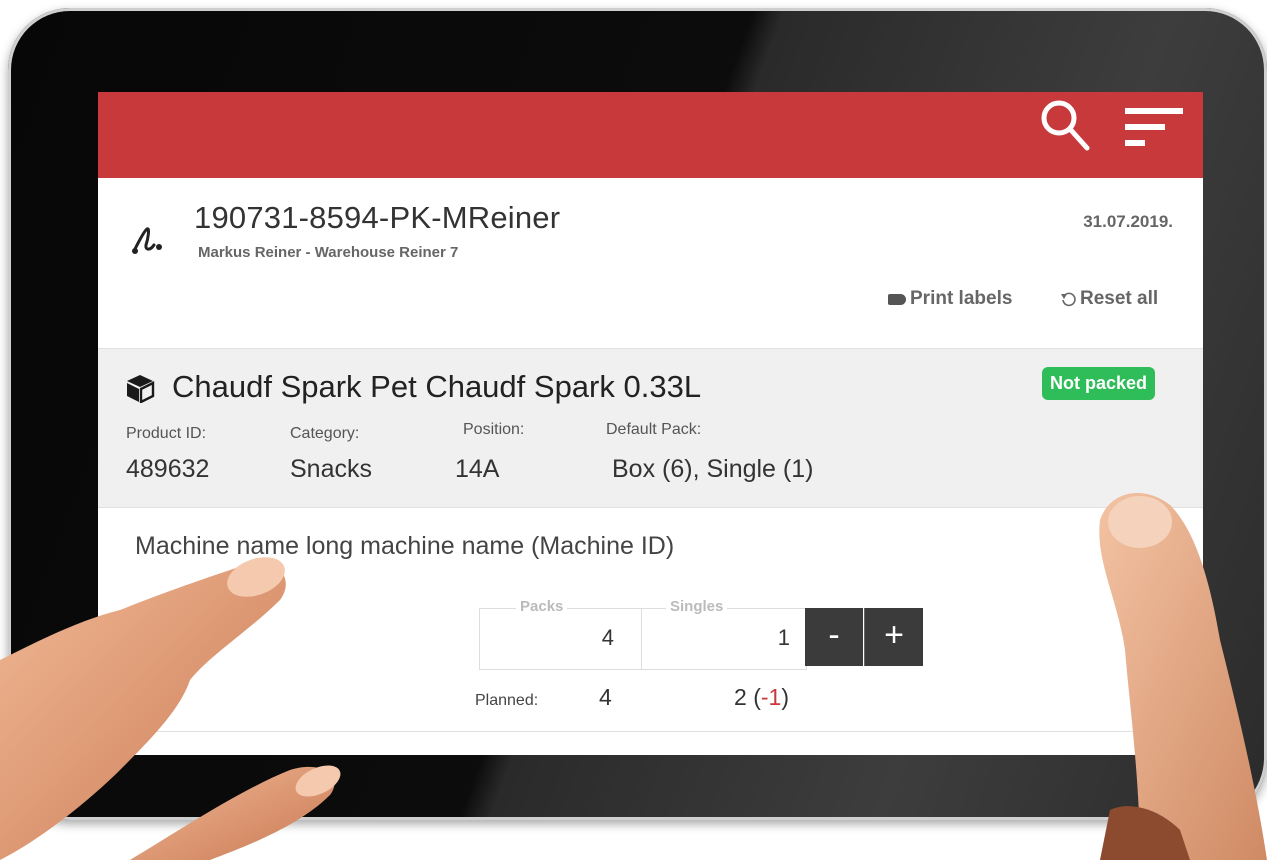 The height and width of the screenshot is (860, 1267). What do you see at coordinates (834, 637) in the screenshot?
I see `decrement-button: -` at bounding box center [834, 637].